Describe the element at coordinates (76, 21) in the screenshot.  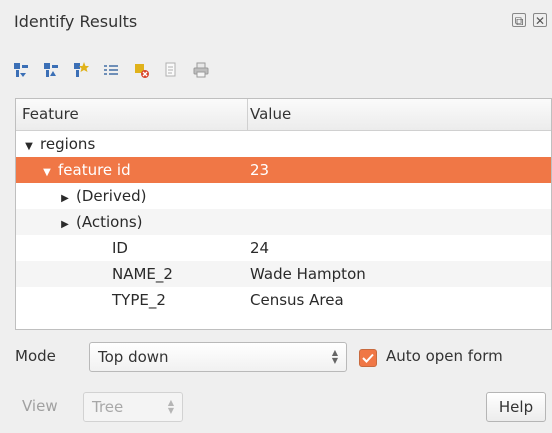
I see `window-title: Identify Results` at that location.